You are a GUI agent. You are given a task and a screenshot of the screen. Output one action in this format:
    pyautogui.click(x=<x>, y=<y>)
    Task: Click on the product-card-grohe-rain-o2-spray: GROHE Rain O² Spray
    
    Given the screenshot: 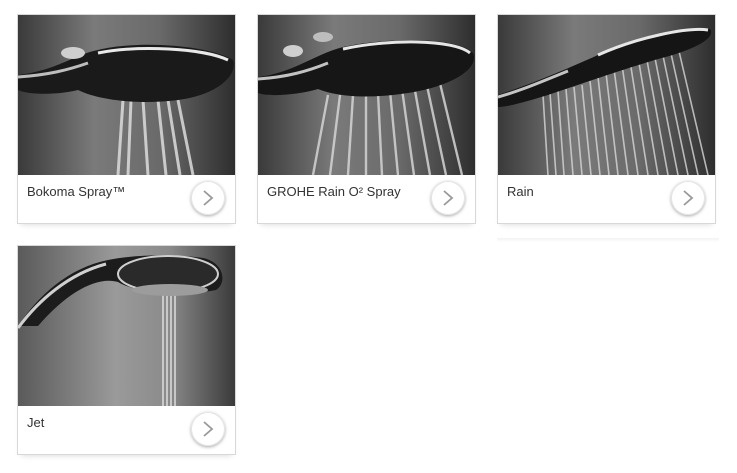 What is the action you would take?
    pyautogui.click(x=366, y=119)
    